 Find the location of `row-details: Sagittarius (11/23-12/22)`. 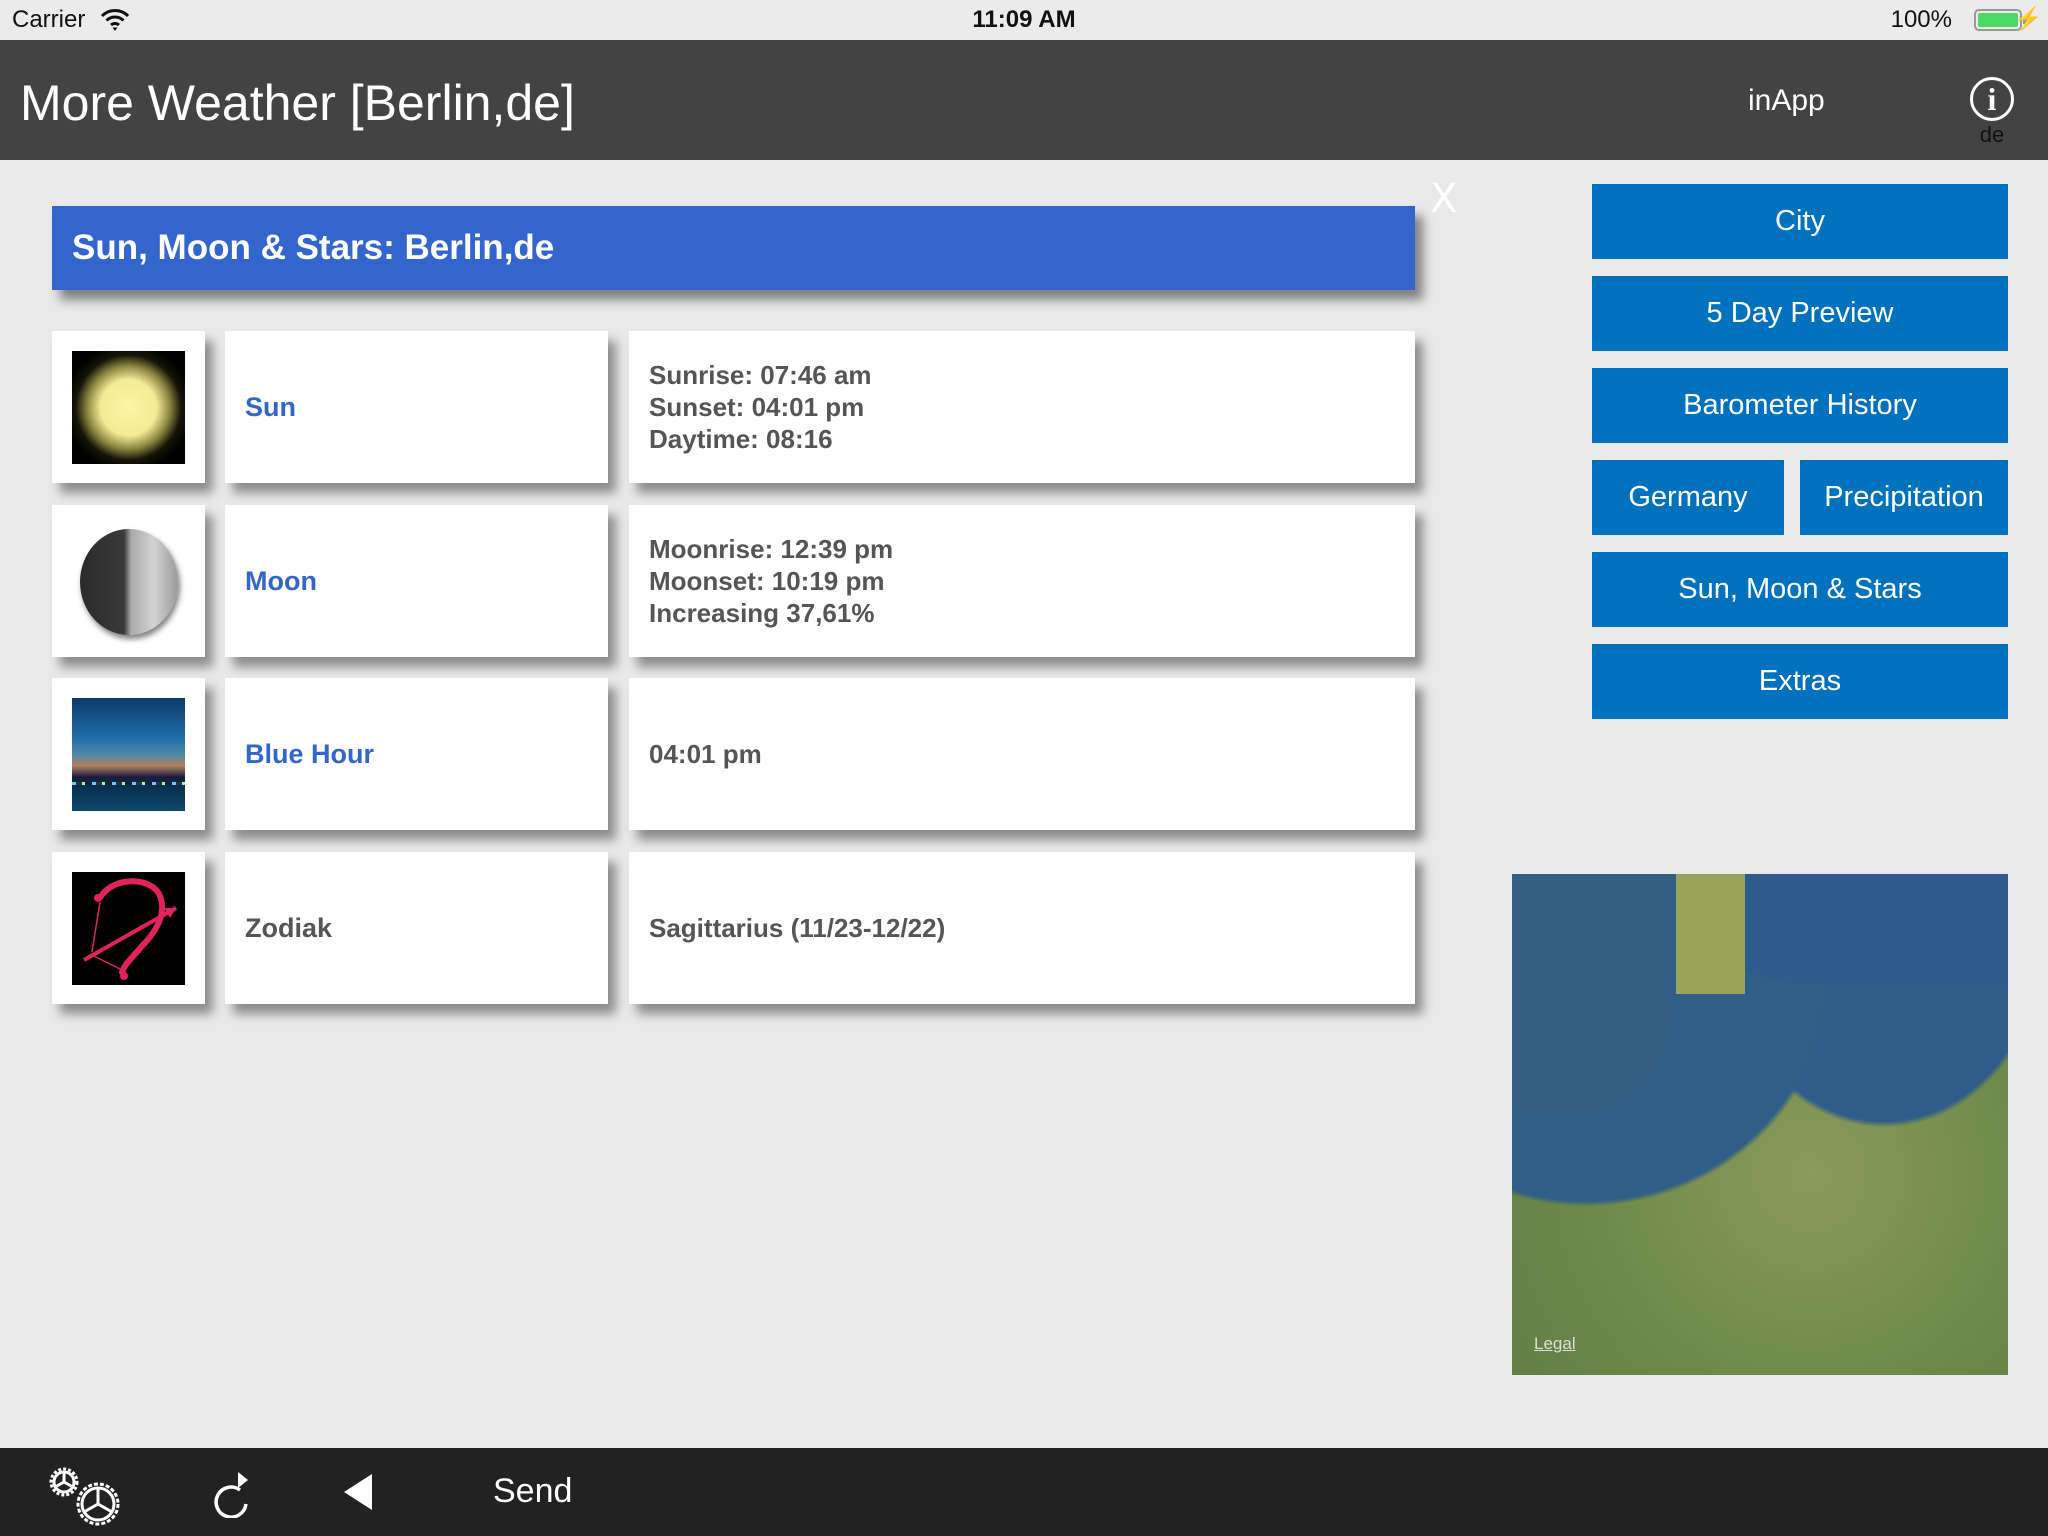

row-details: Sagittarius (11/23-12/22) is located at coordinates (797, 928).